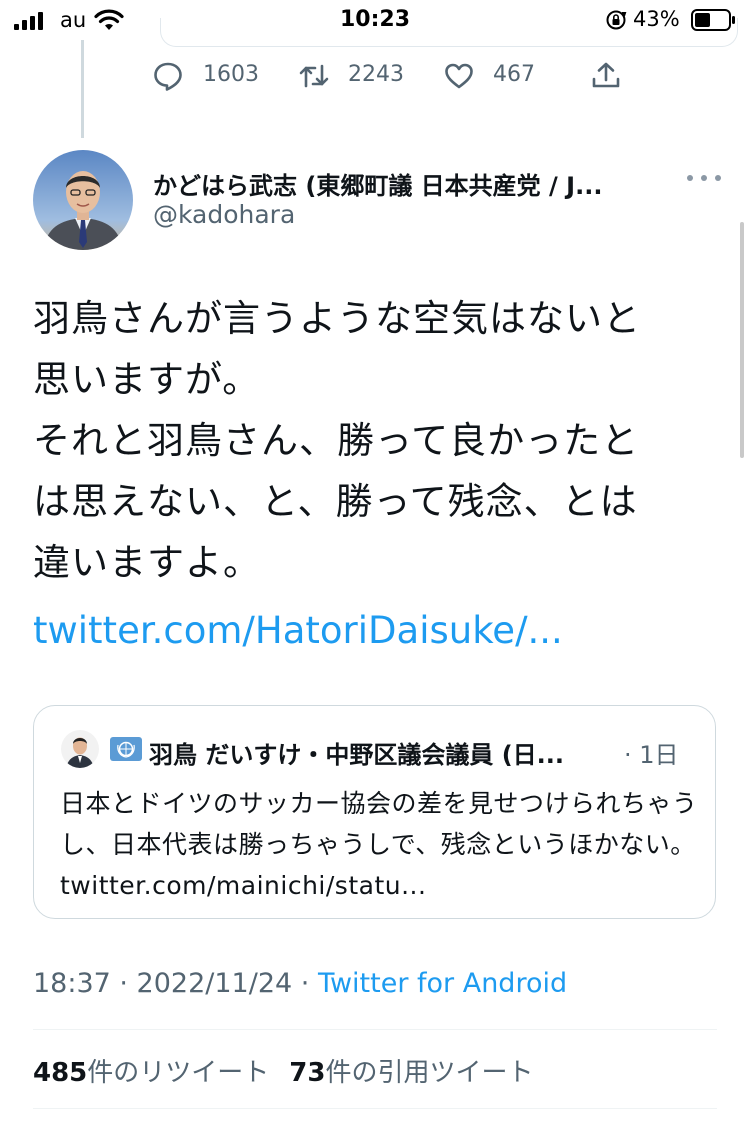  What do you see at coordinates (168, 76) in the screenshot?
I see `reply-icon` at bounding box center [168, 76].